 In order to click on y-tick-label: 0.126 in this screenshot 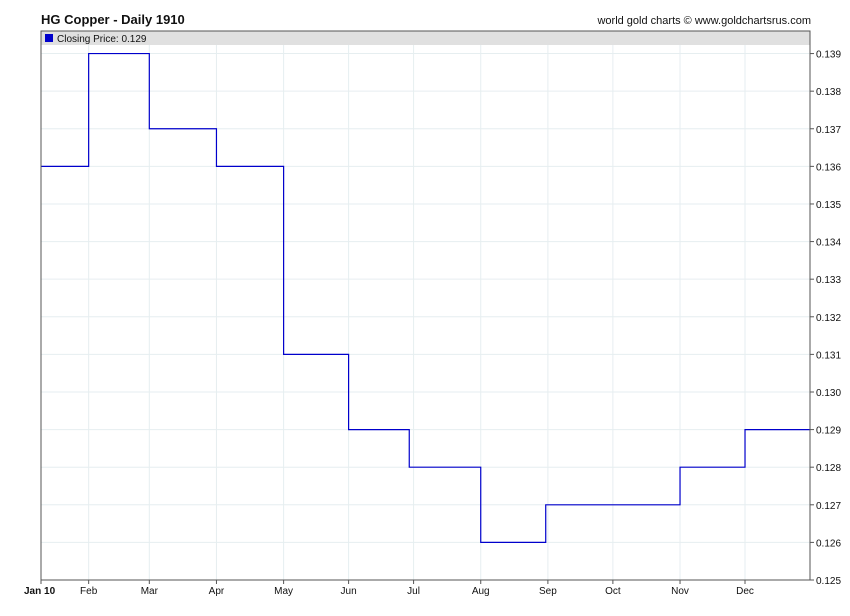, I will do `click(828, 543)`.